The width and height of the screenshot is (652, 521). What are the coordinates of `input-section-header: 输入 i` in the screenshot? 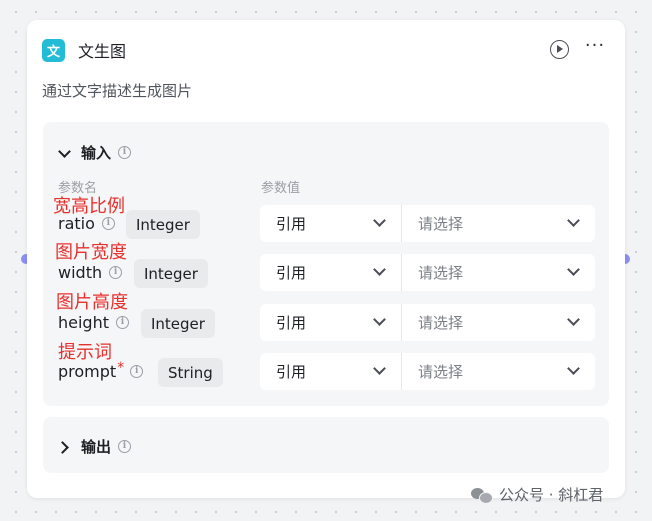 It's located at (94, 152).